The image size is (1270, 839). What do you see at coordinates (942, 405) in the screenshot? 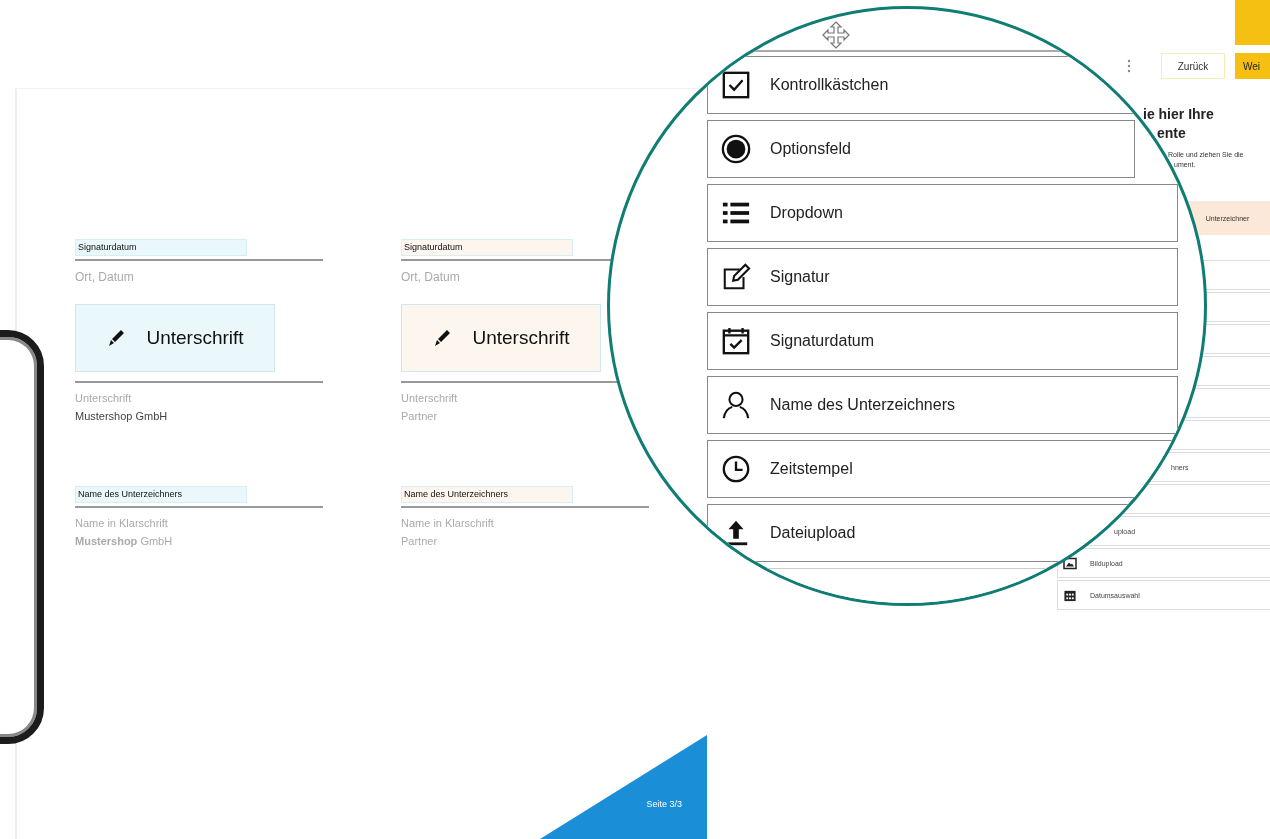
I see `element-item: Name des Unterzeichners` at bounding box center [942, 405].